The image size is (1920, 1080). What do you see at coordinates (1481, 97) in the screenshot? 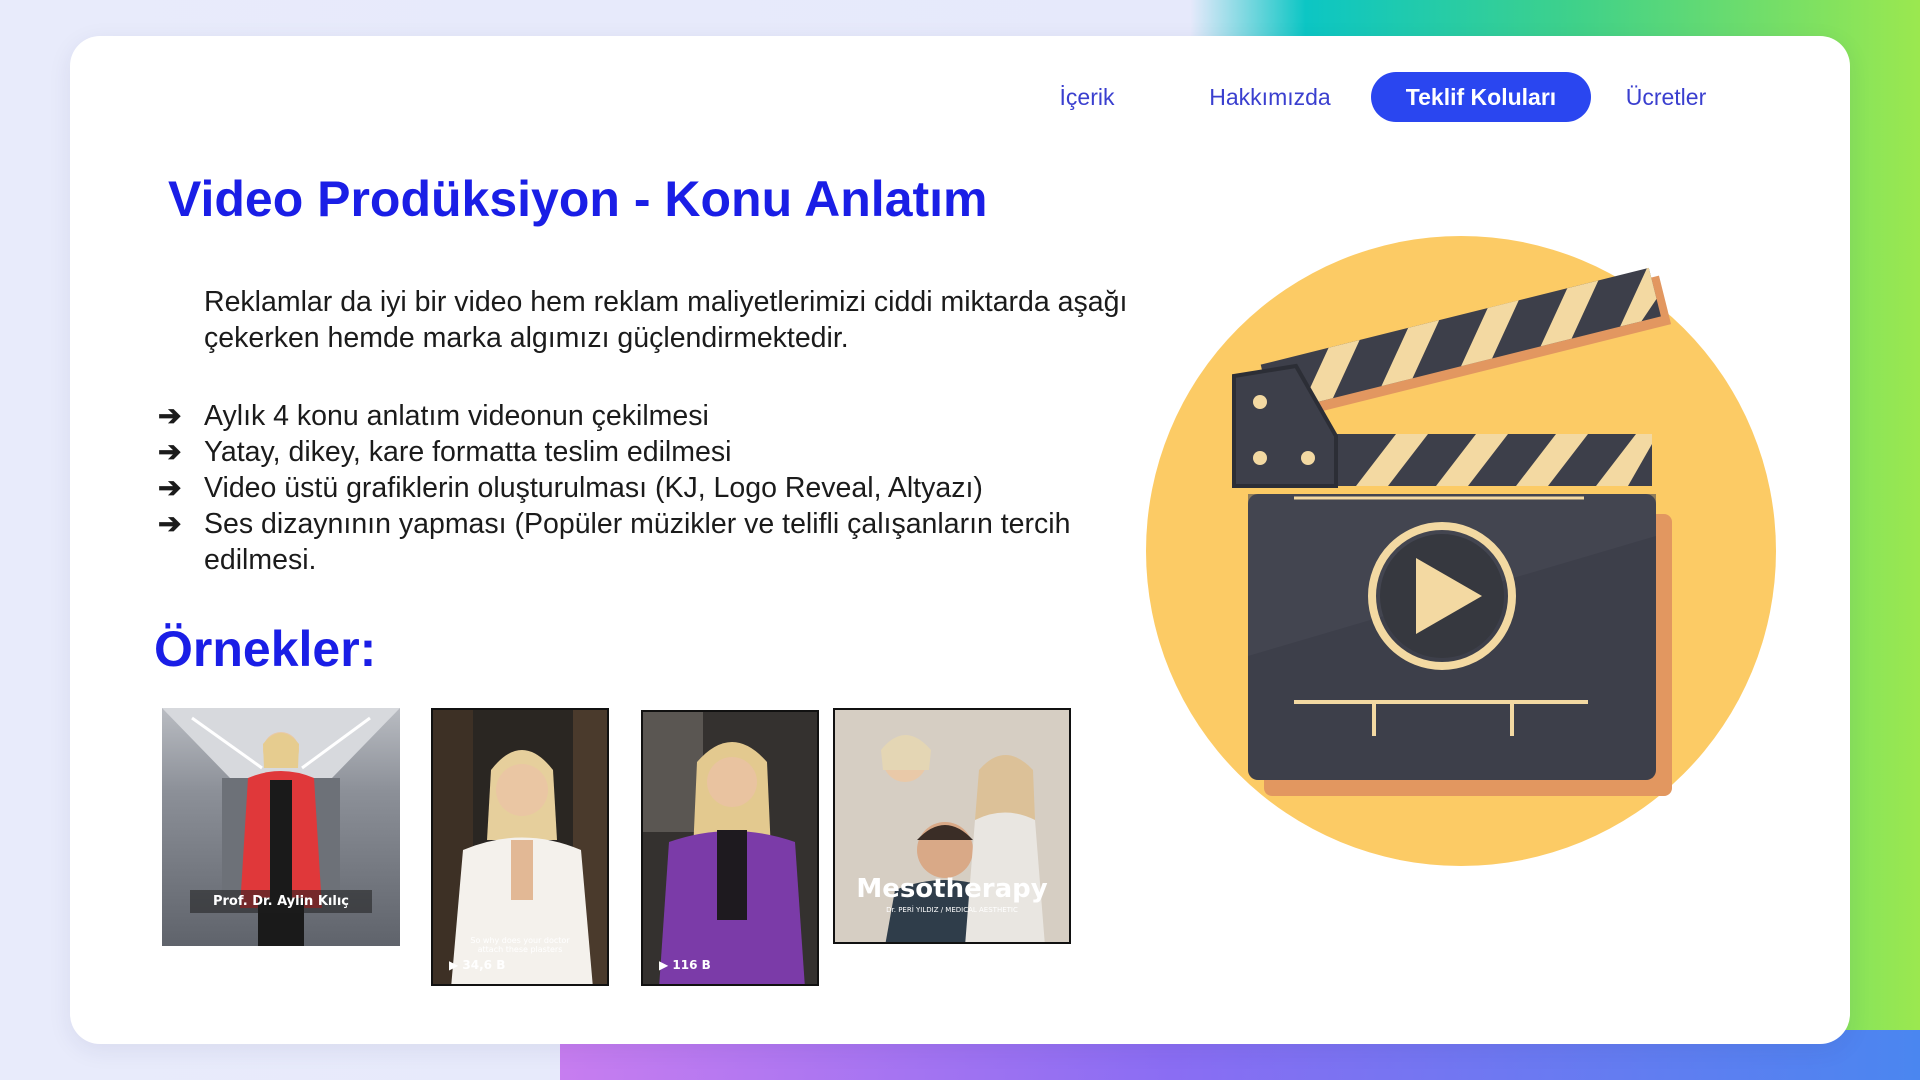
I see `nav-item-teklif-kolulari: Teklif Koluları` at bounding box center [1481, 97].